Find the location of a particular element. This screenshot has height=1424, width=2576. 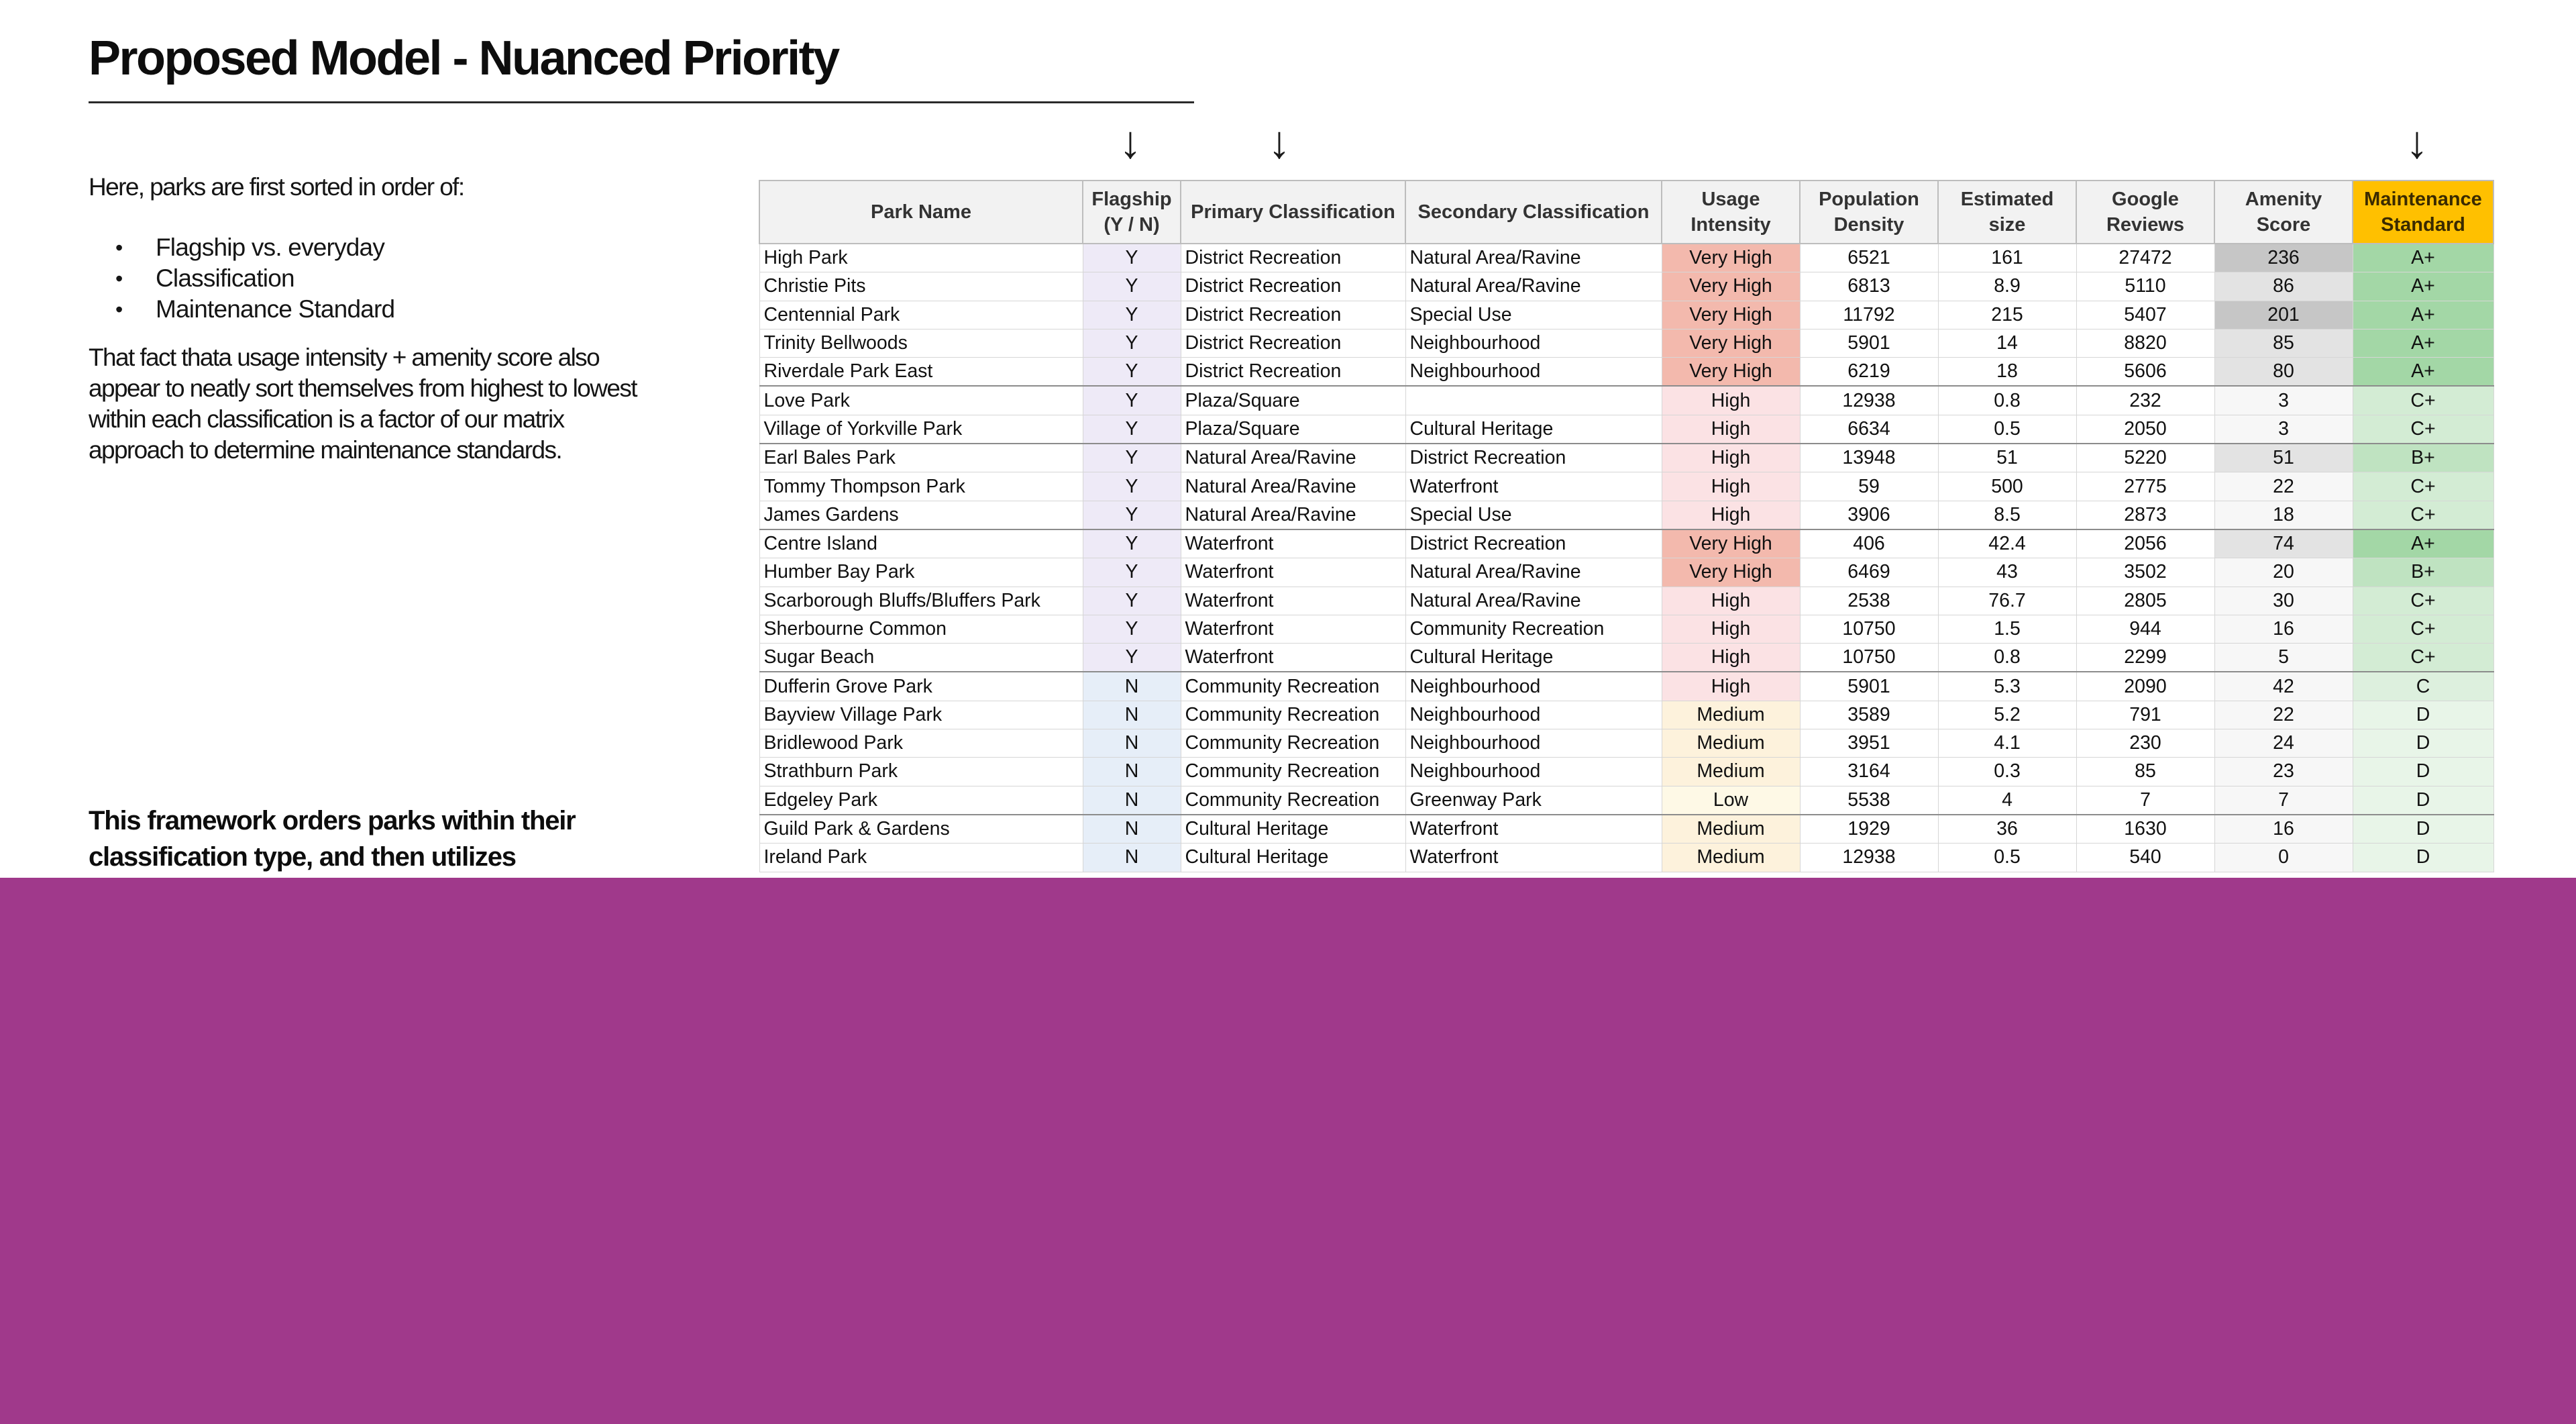

cell-google-reviews: 791 is located at coordinates (2145, 715).